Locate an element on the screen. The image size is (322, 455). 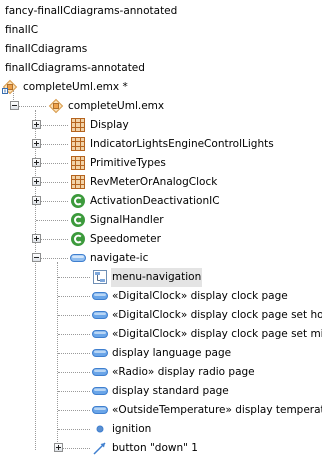
tree-item-label: Speedometer is located at coordinates (125, 239).